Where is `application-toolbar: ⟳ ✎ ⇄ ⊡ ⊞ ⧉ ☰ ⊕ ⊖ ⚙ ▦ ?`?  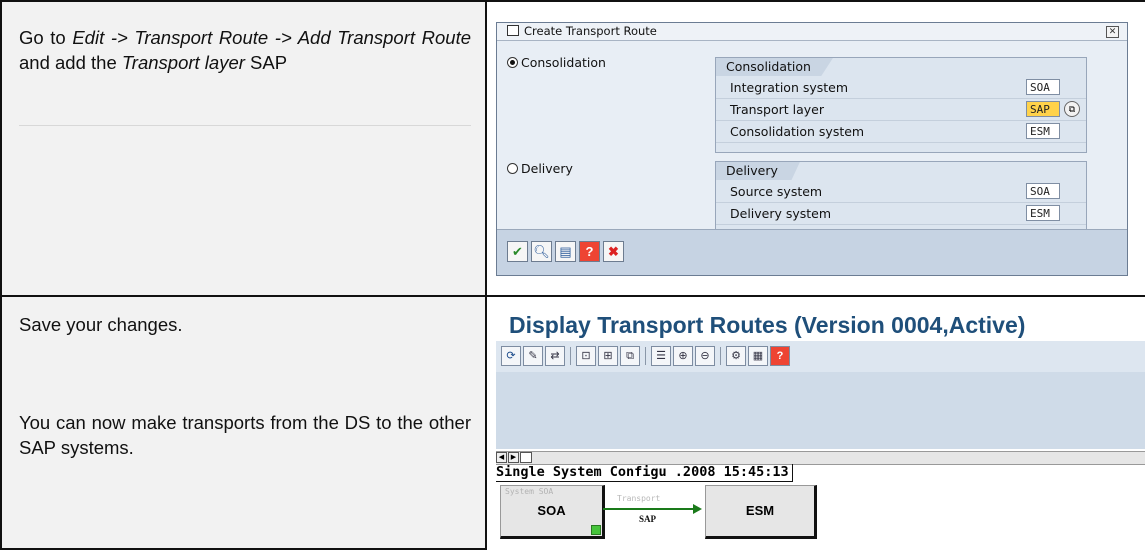
application-toolbar: ⟳ ✎ ⇄ ⊡ ⊞ ⧉ ☰ ⊕ ⊖ ⚙ ▦ ? is located at coordinates (820, 356).